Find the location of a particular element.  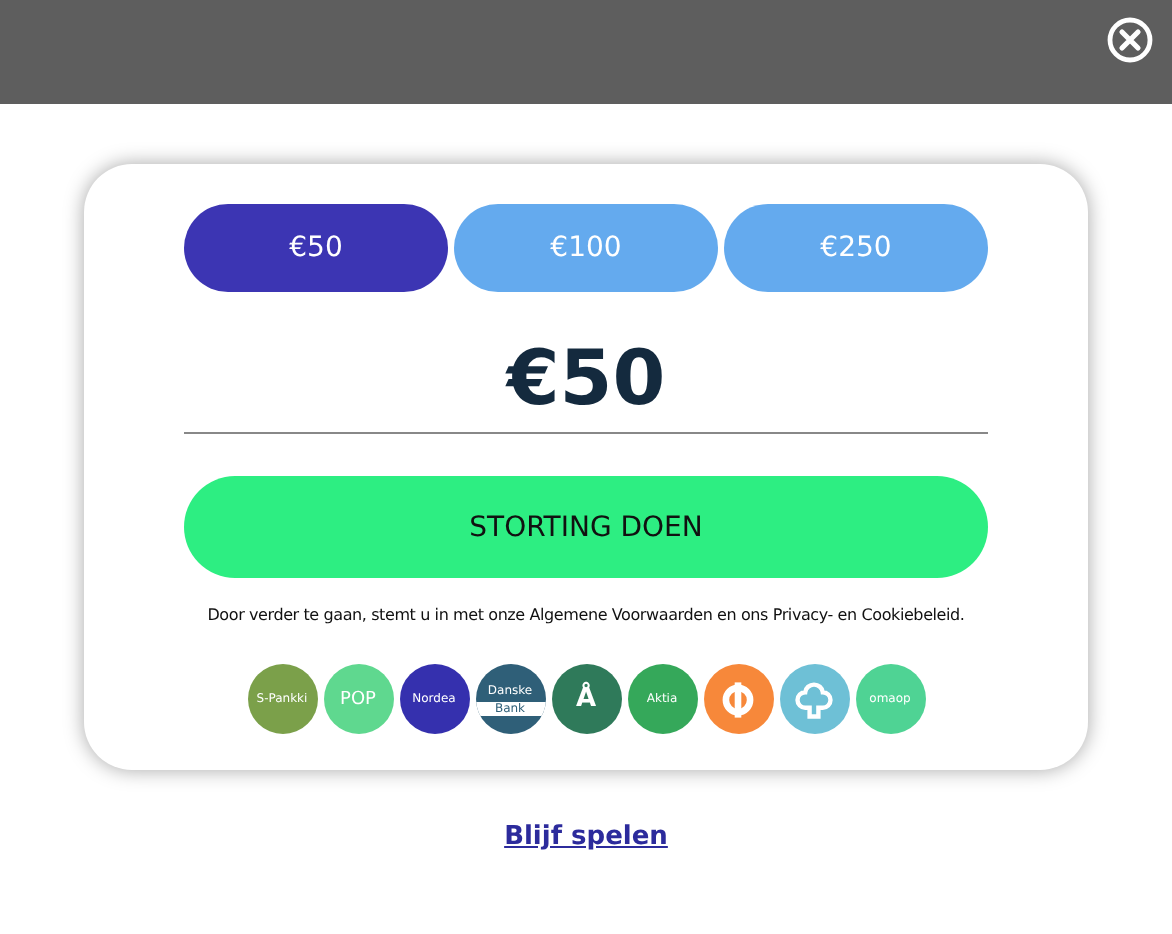

amount-button: €50 is located at coordinates (316, 248).